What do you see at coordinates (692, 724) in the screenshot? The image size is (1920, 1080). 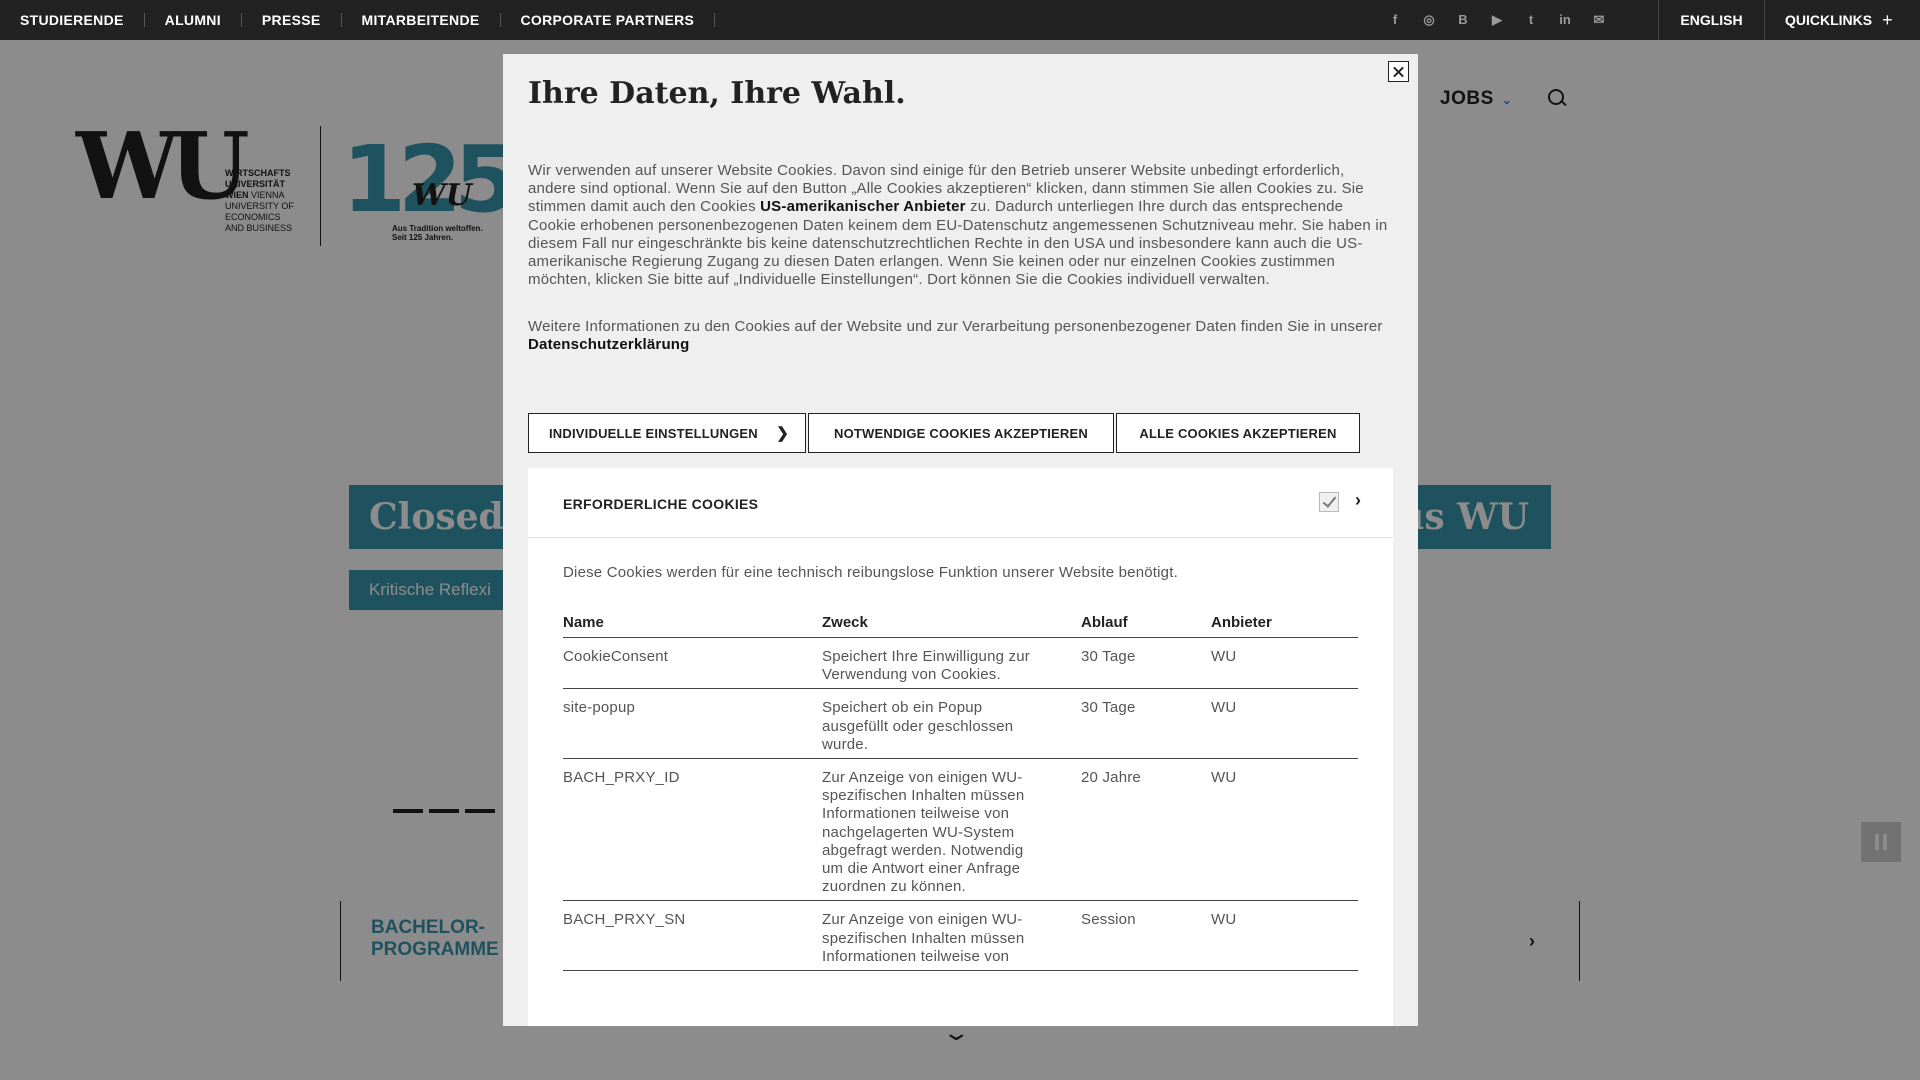 I see `cookie-name: site-popup` at bounding box center [692, 724].